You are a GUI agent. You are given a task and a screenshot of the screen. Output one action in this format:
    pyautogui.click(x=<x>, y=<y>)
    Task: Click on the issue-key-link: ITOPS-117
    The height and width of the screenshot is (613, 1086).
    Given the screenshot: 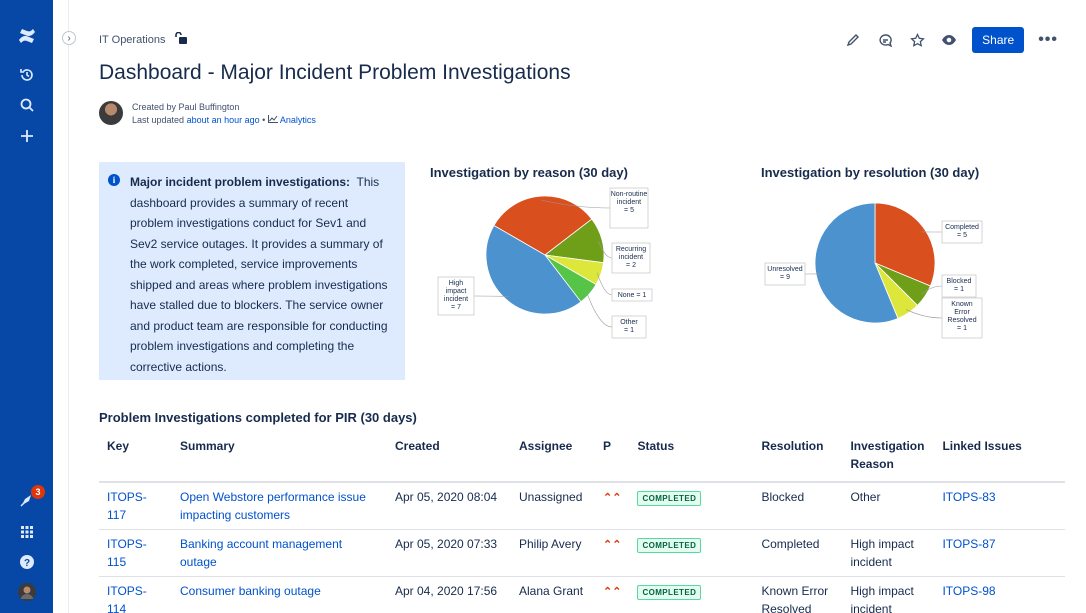 What is the action you would take?
    pyautogui.click(x=127, y=506)
    